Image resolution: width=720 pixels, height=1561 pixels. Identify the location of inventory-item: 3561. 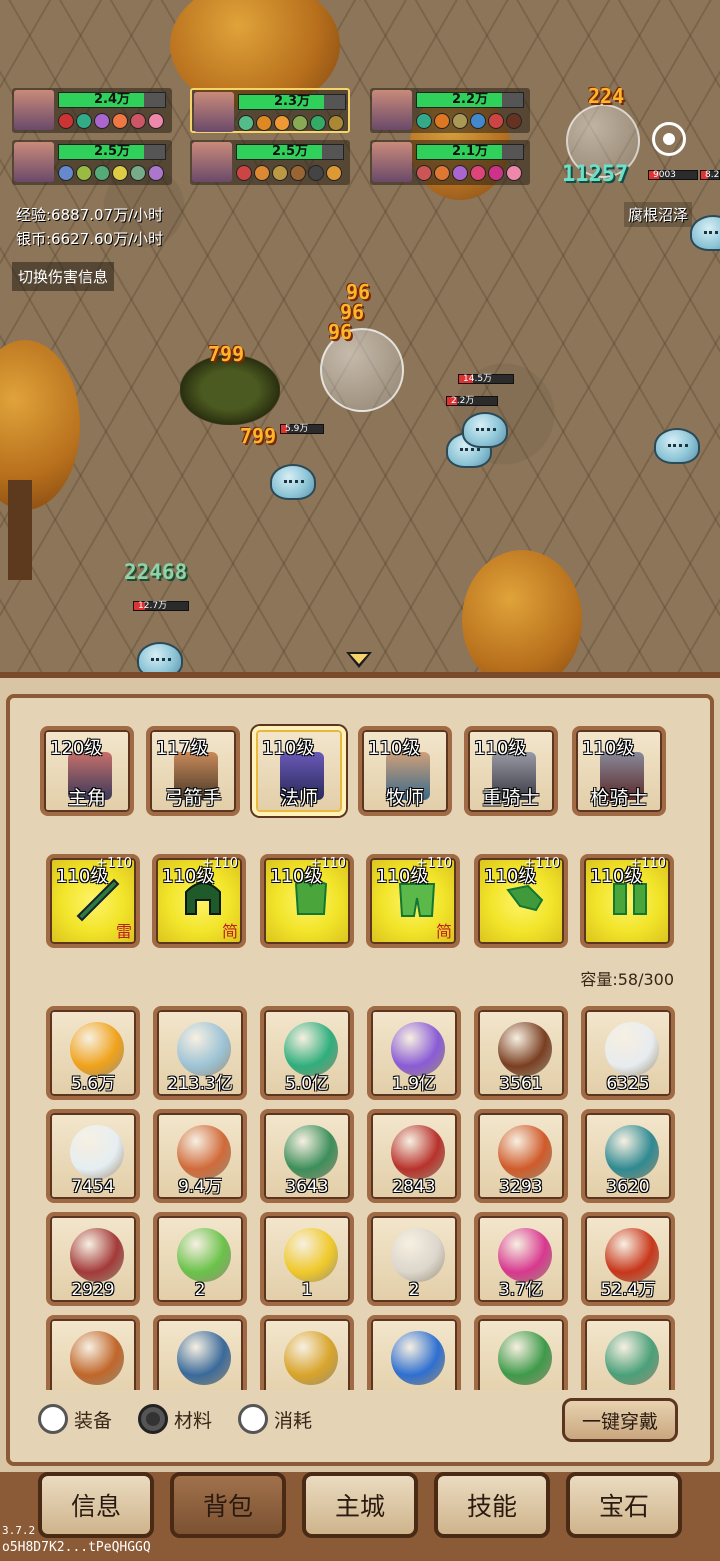
(521, 1053).